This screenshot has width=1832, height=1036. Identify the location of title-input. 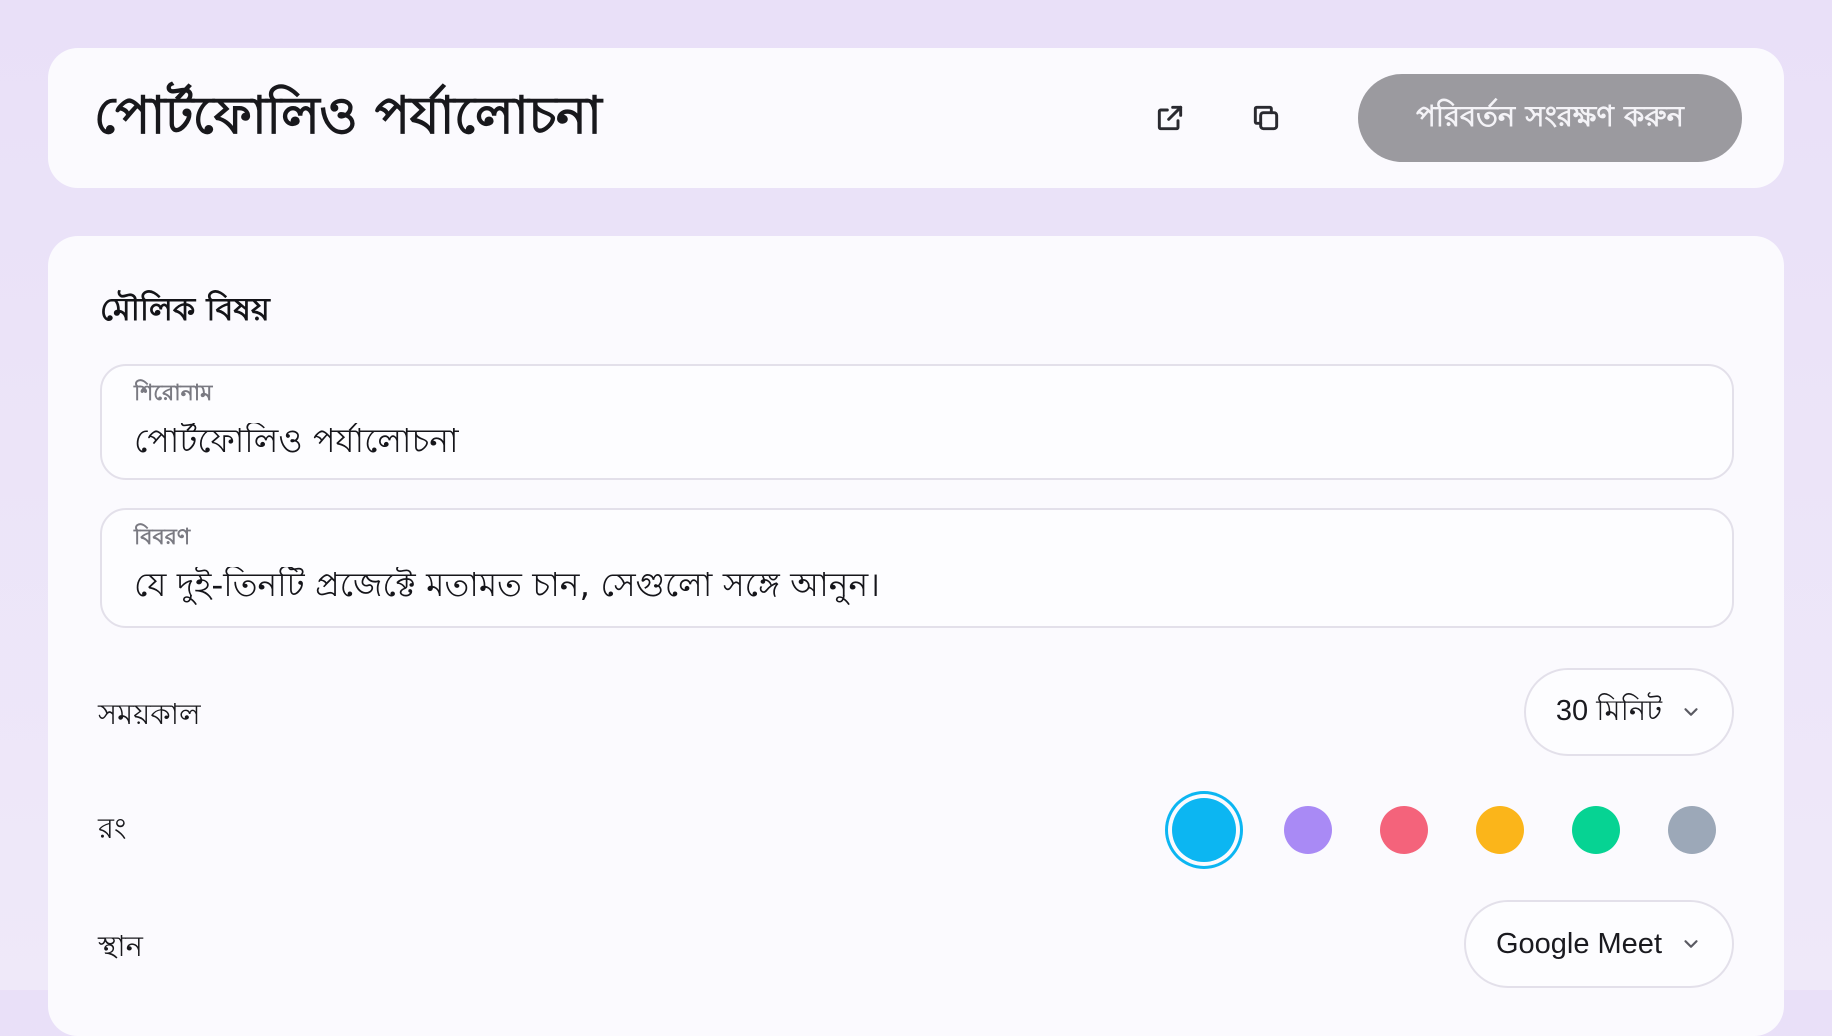
(917, 442).